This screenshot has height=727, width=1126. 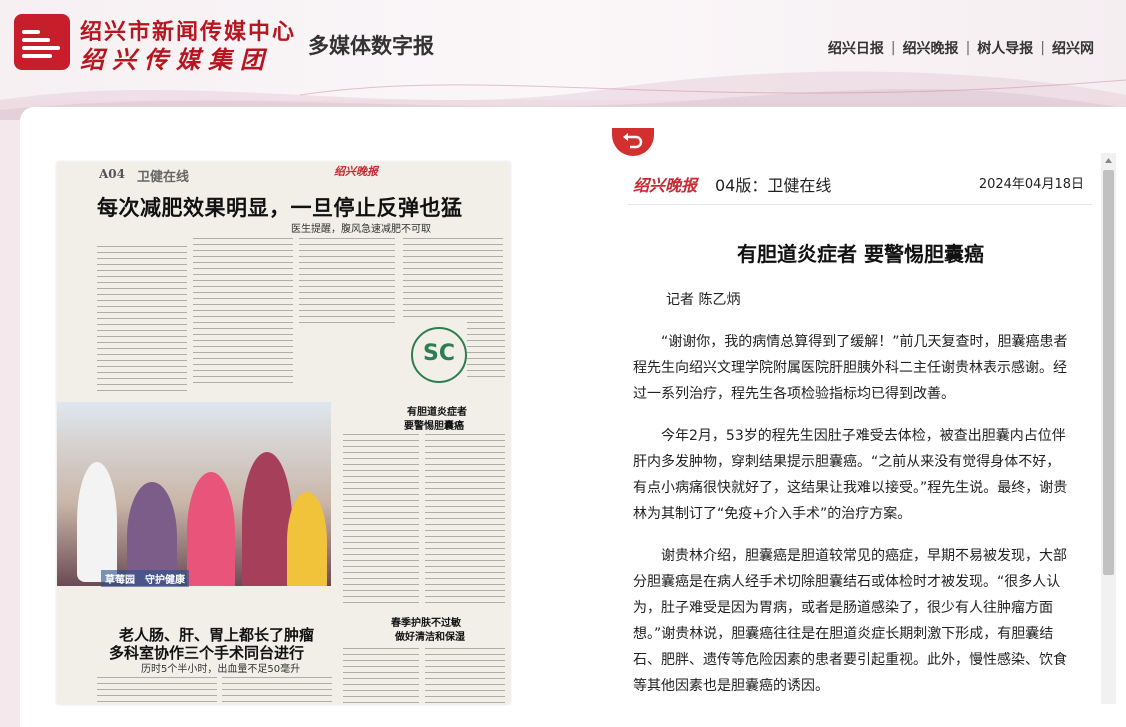 I want to click on article-page-label: 04版：卫健在线, so click(x=773, y=184).